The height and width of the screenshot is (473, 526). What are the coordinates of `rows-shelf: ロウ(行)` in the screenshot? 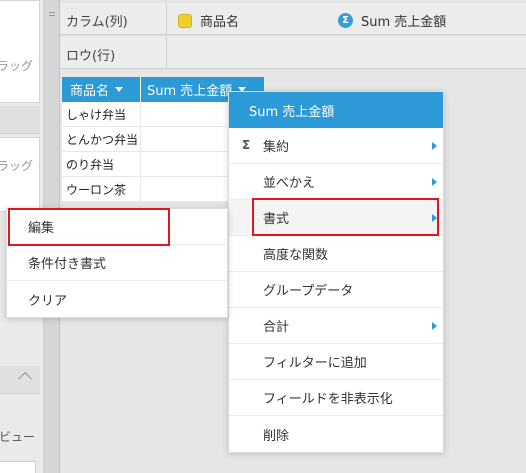 It's located at (293, 53).